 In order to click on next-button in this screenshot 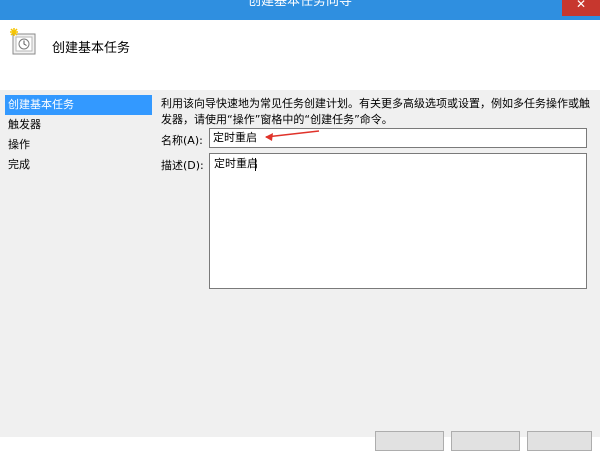, I will do `click(485, 441)`.